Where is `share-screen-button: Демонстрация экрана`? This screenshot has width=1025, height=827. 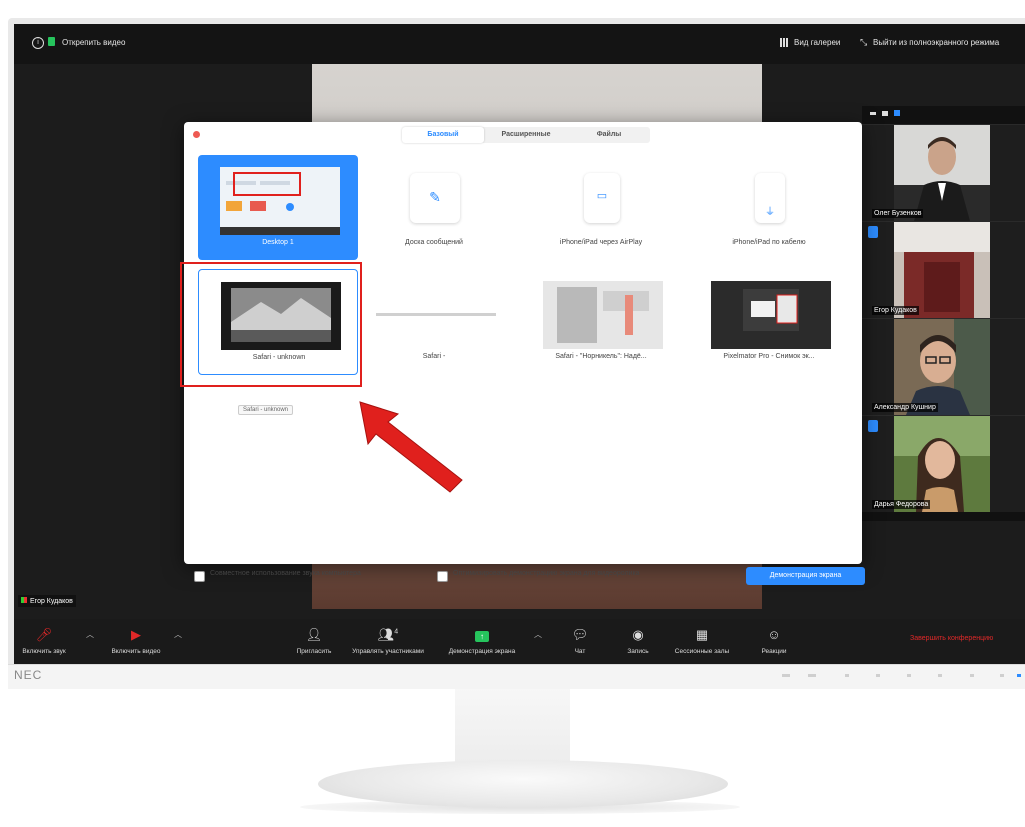 share-screen-button: Демонстрация экрана is located at coordinates (805, 576).